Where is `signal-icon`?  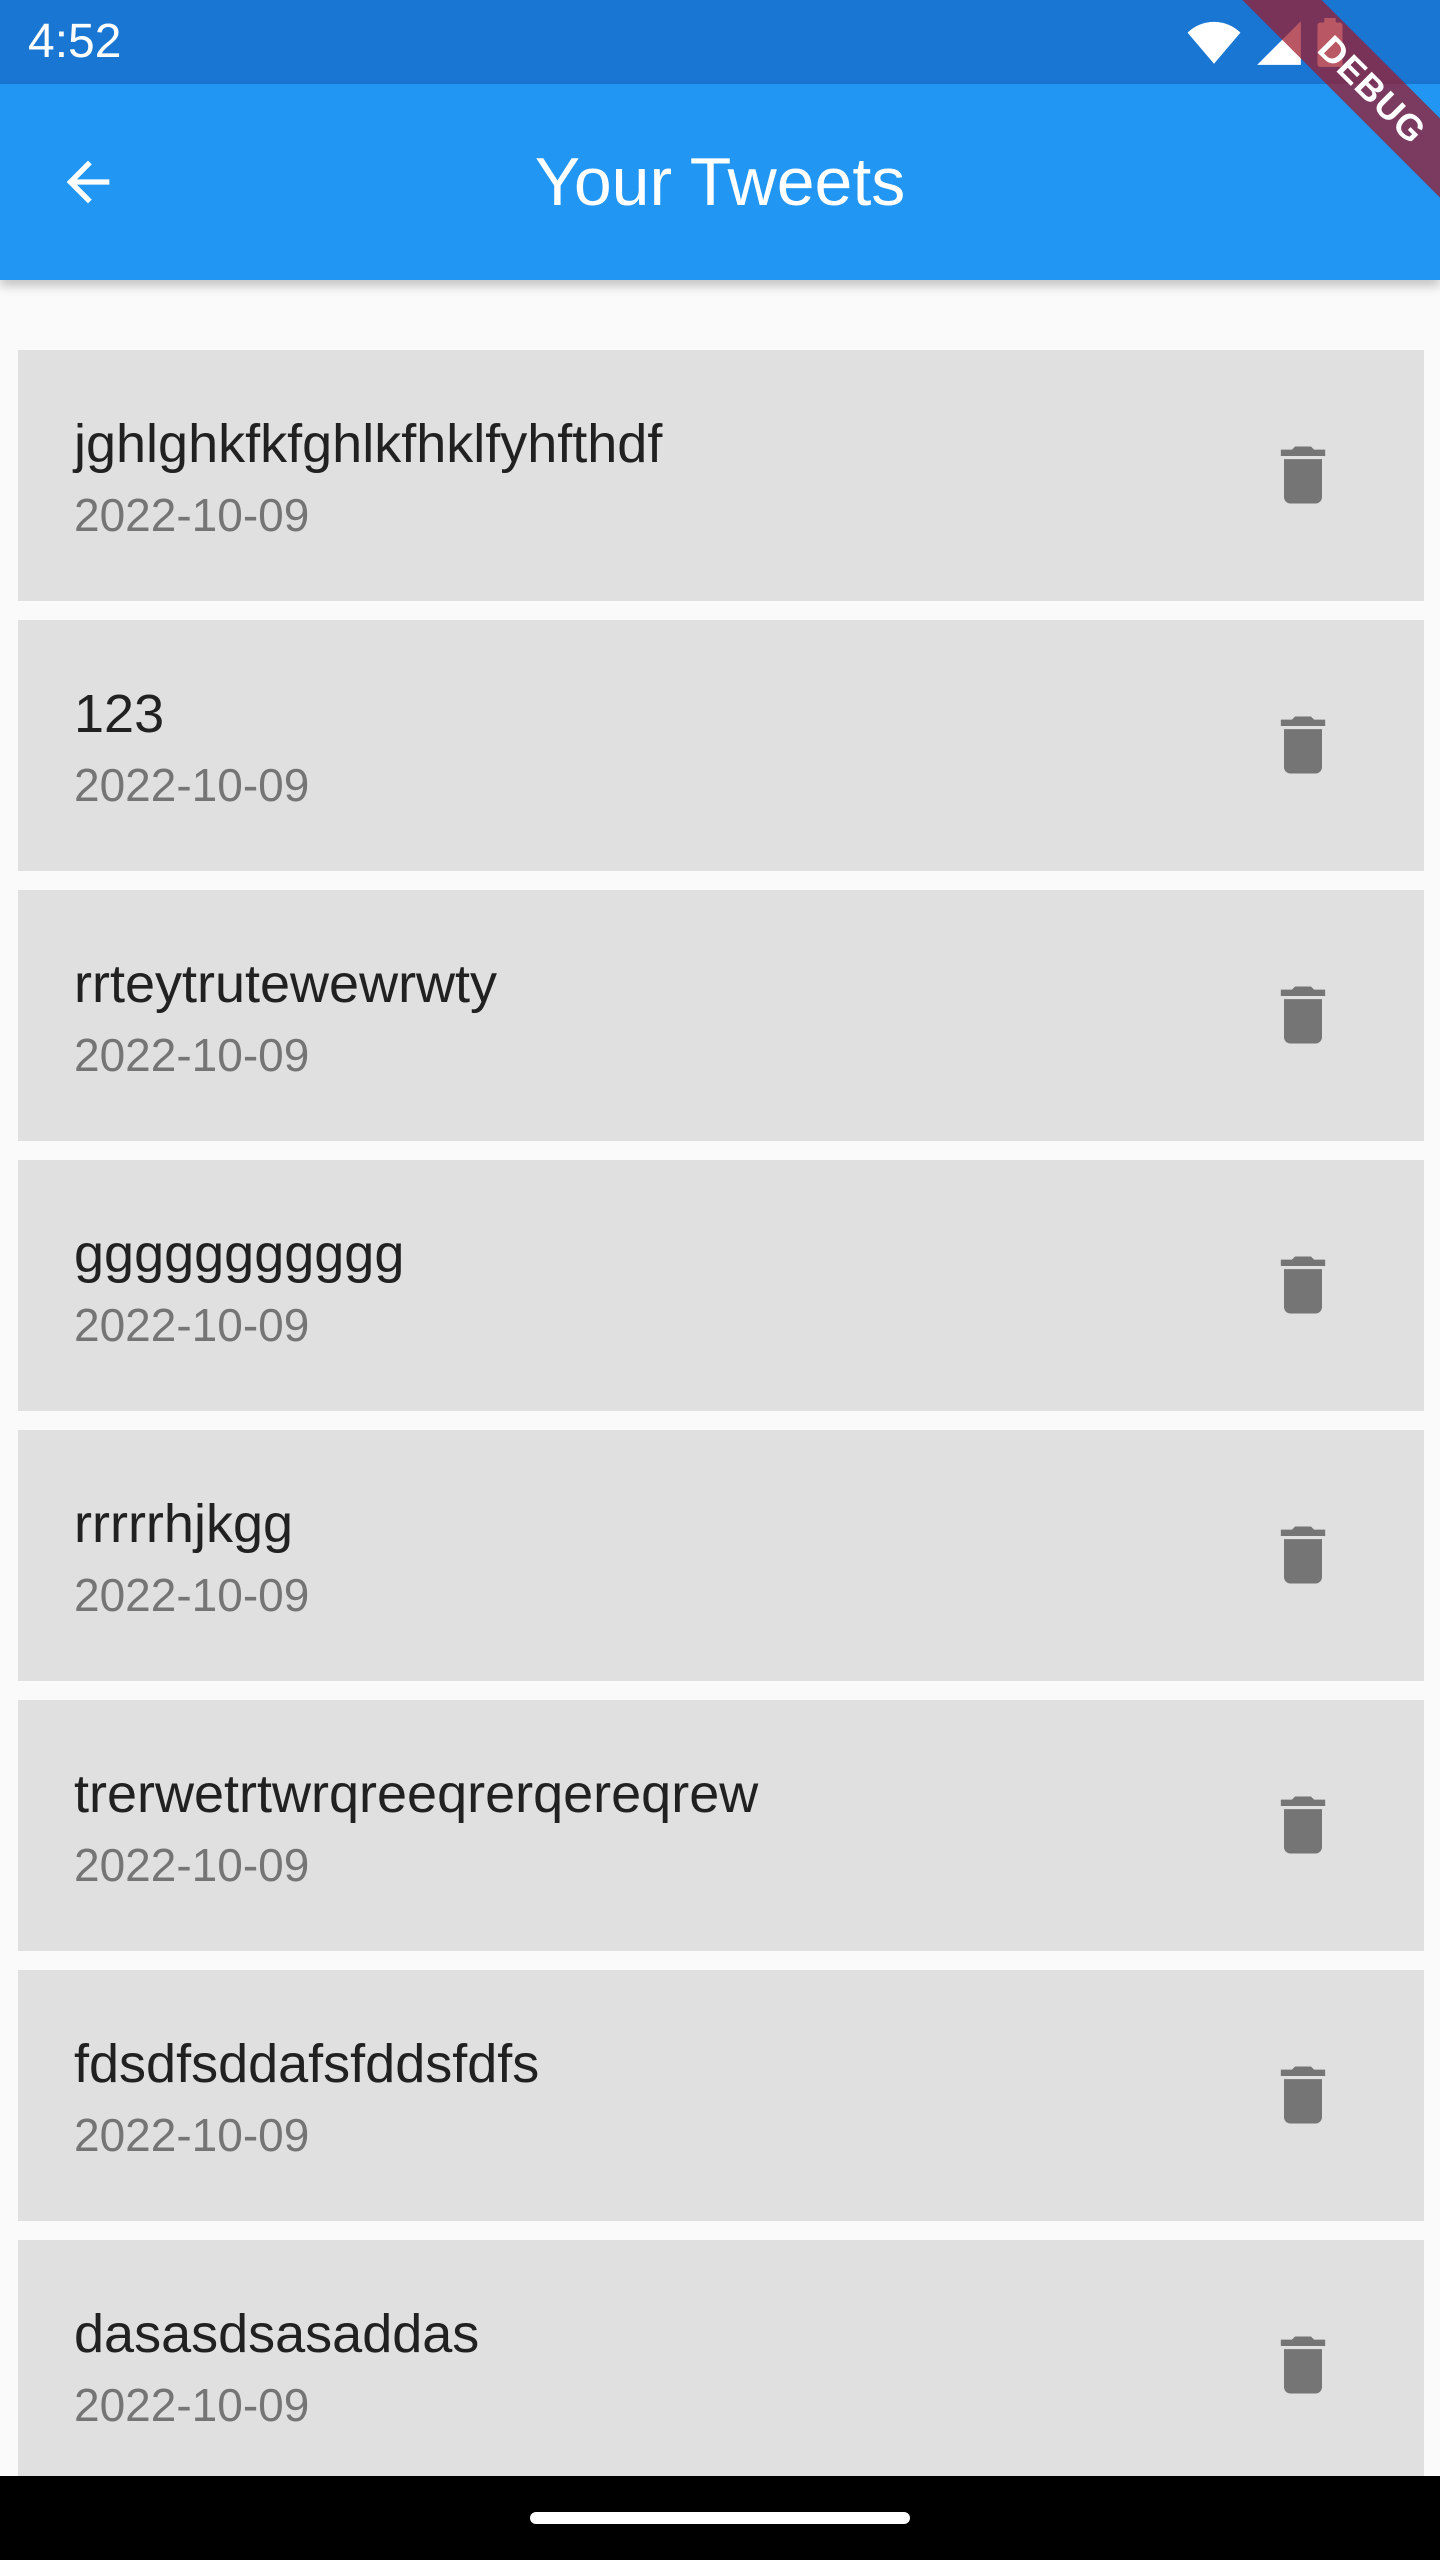
signal-icon is located at coordinates (1279, 43).